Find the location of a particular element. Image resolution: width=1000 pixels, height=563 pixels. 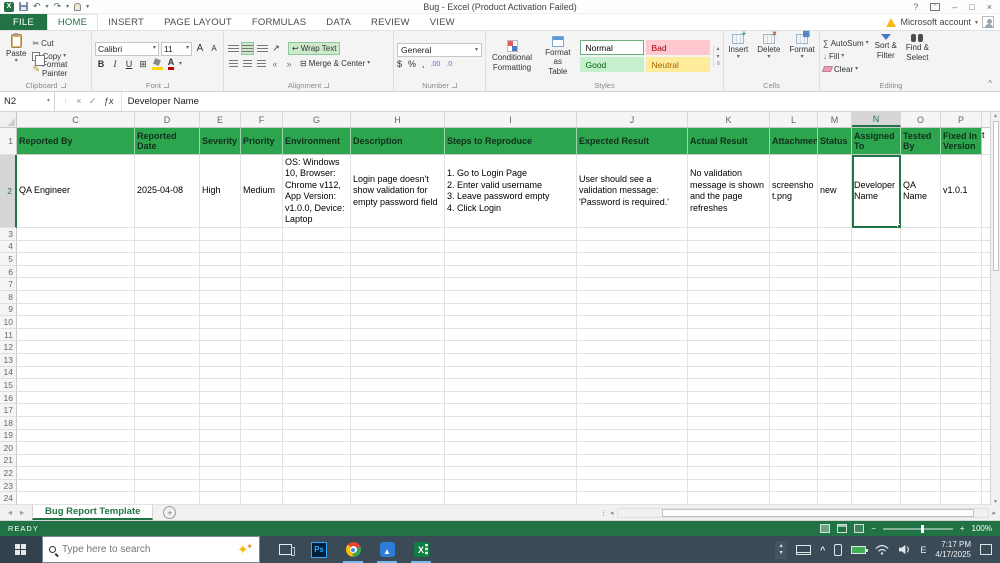

sheet-nav-right-icon: ▸ is located at coordinates (22, 512).